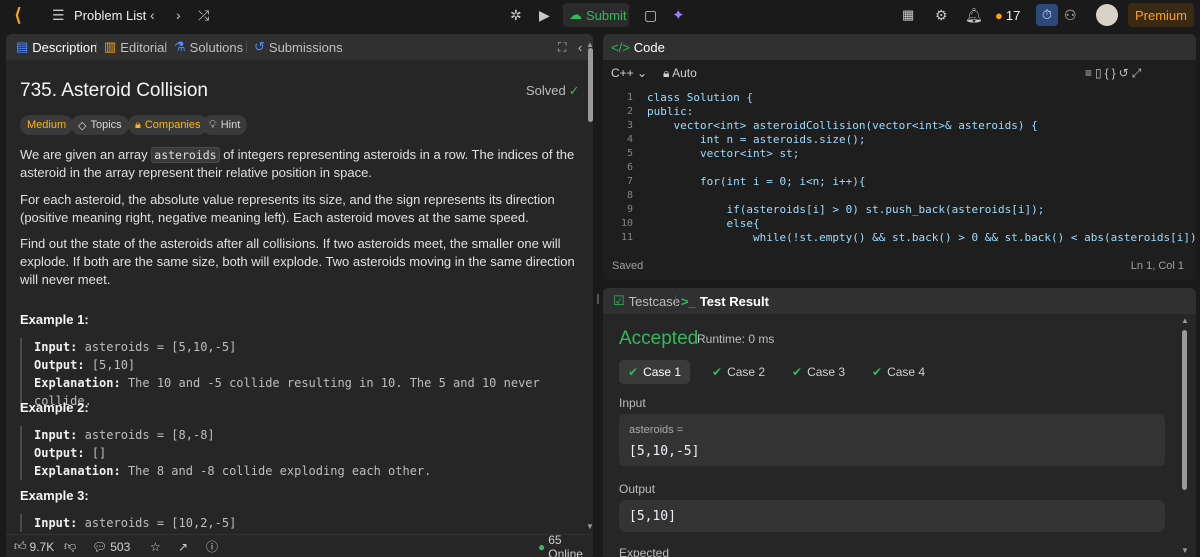  I want to click on collapse-icon: ‹, so click(580, 47).